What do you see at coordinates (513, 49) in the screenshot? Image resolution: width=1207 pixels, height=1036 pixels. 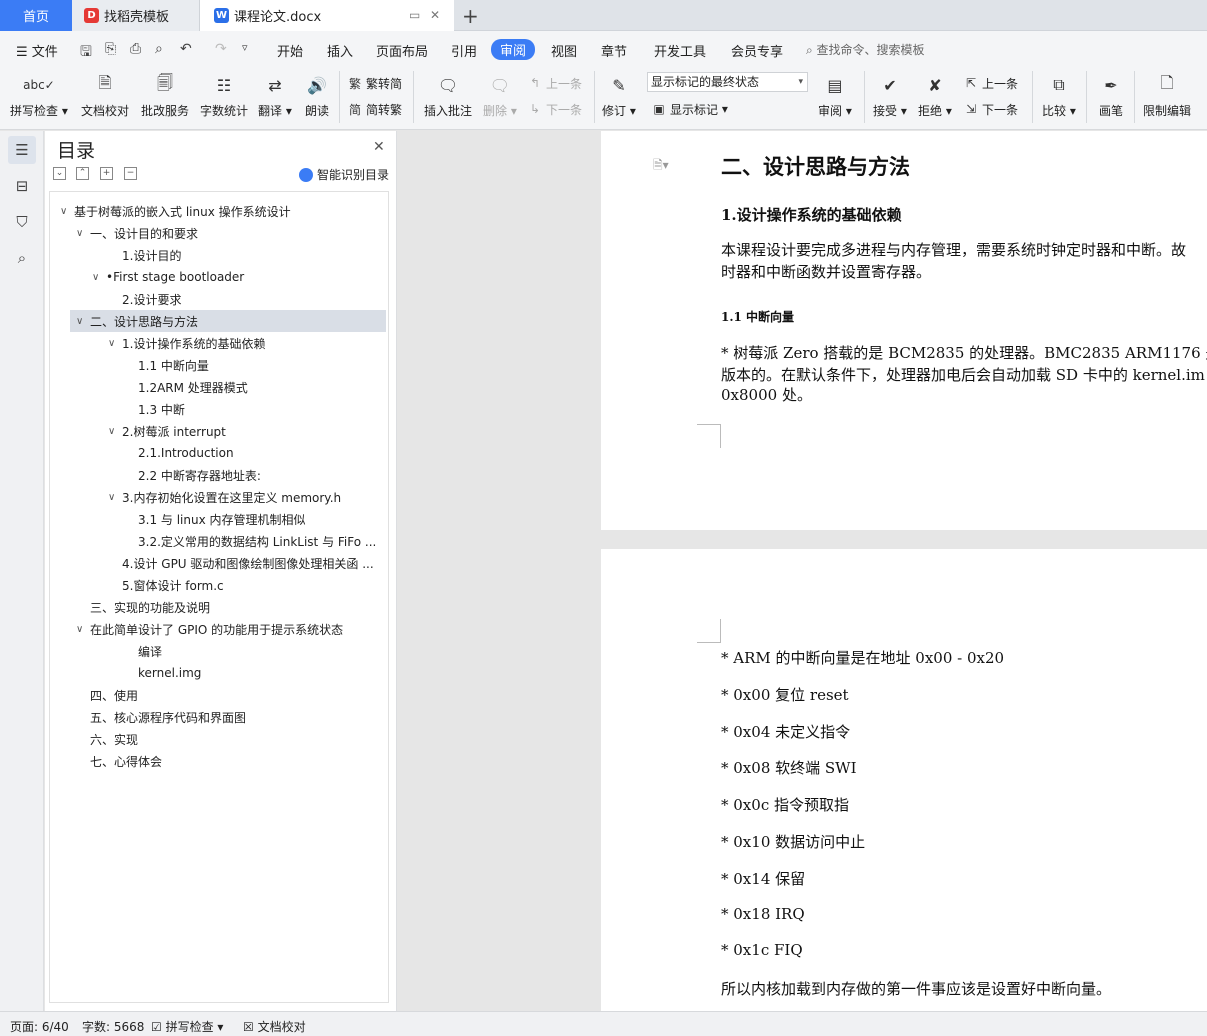 I see `menu-review: 审阅` at bounding box center [513, 49].